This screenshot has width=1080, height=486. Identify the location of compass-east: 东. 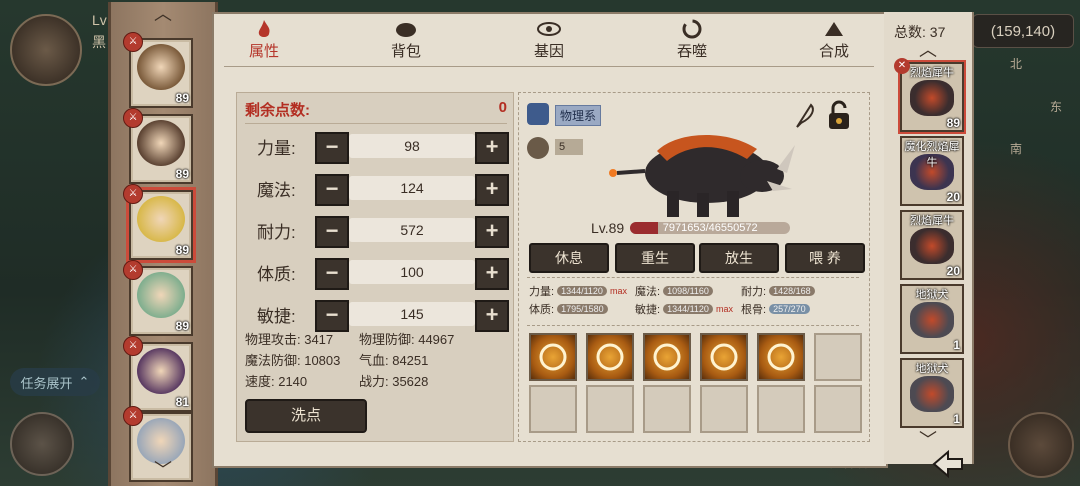
(1056, 107).